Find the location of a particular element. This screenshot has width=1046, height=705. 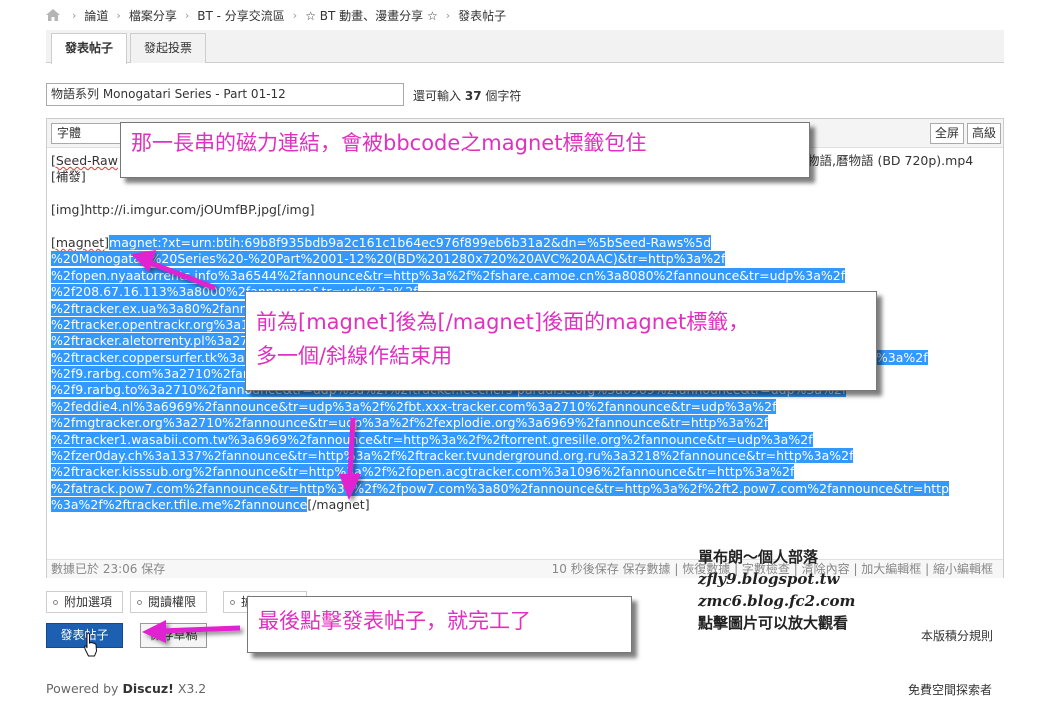

char-remaining-hint: 還可輸入 37 個字符 is located at coordinates (467, 95).